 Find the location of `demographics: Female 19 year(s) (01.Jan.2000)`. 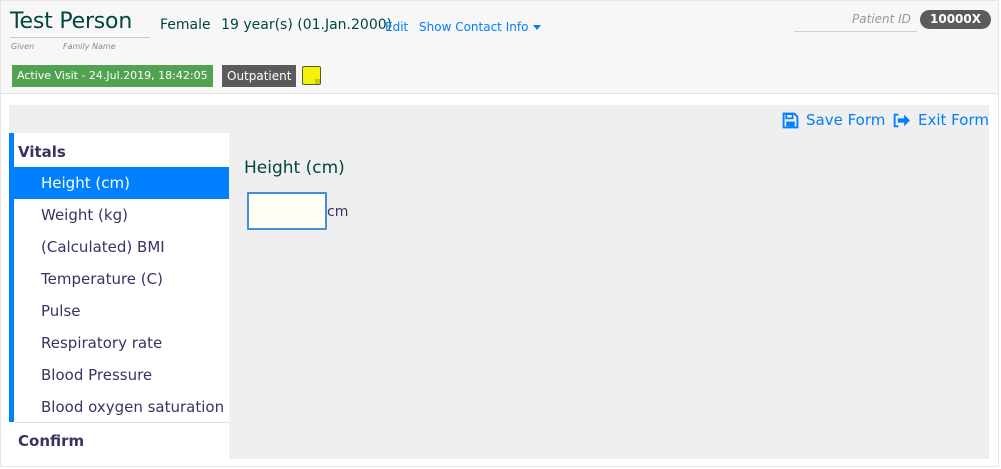

demographics: Female 19 year(s) (01.Jan.2000) is located at coordinates (279, 25).